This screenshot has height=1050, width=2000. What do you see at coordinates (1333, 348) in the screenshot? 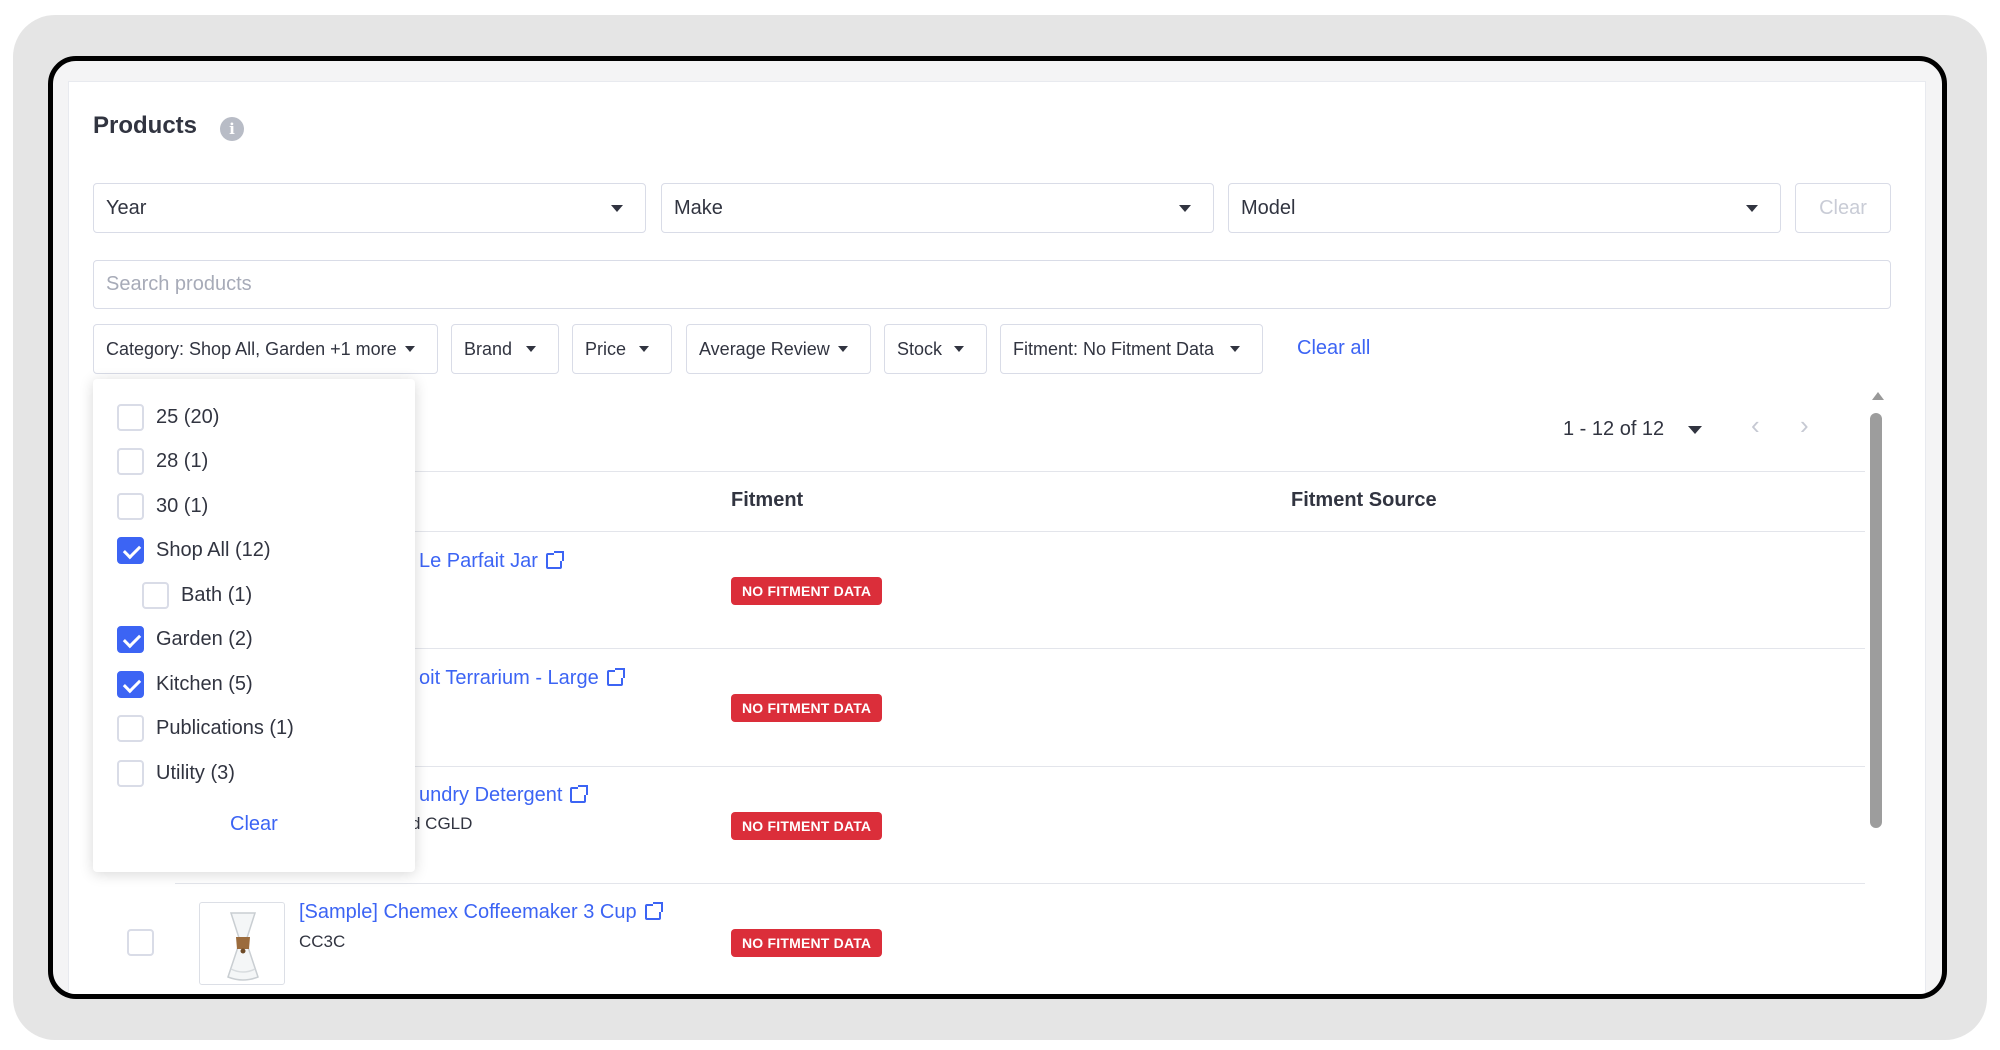
I see `clear-all-link: Clear all` at bounding box center [1333, 348].